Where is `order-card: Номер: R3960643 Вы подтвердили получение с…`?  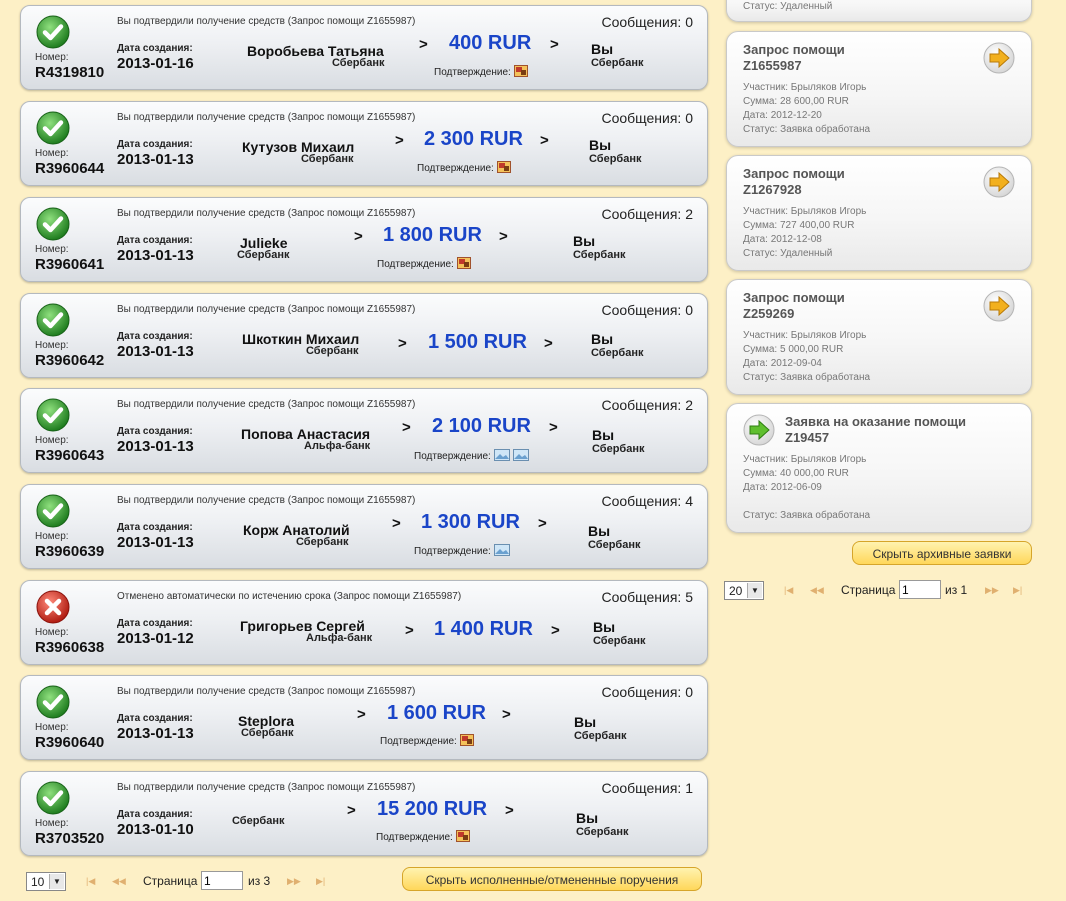
order-card: Номер: R3960643 Вы подтвердили получение с… is located at coordinates (364, 430).